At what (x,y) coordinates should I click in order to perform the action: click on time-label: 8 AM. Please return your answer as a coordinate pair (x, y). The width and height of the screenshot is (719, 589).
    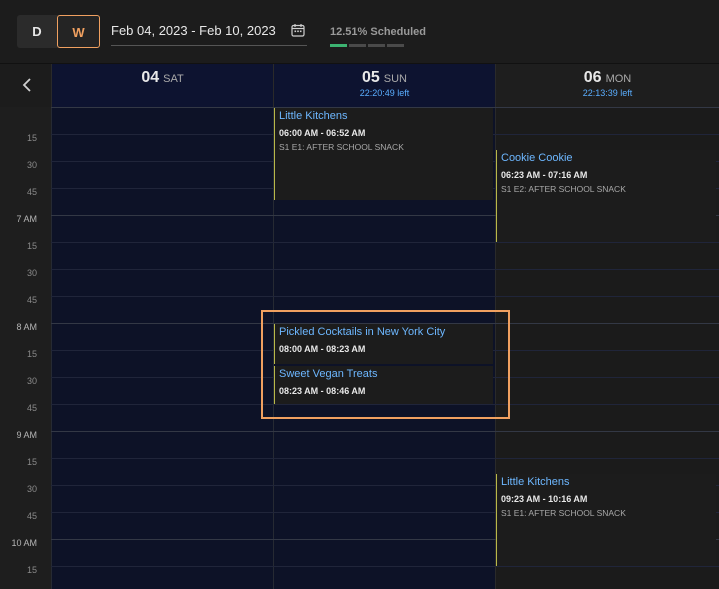
    Looking at the image, I should click on (26, 327).